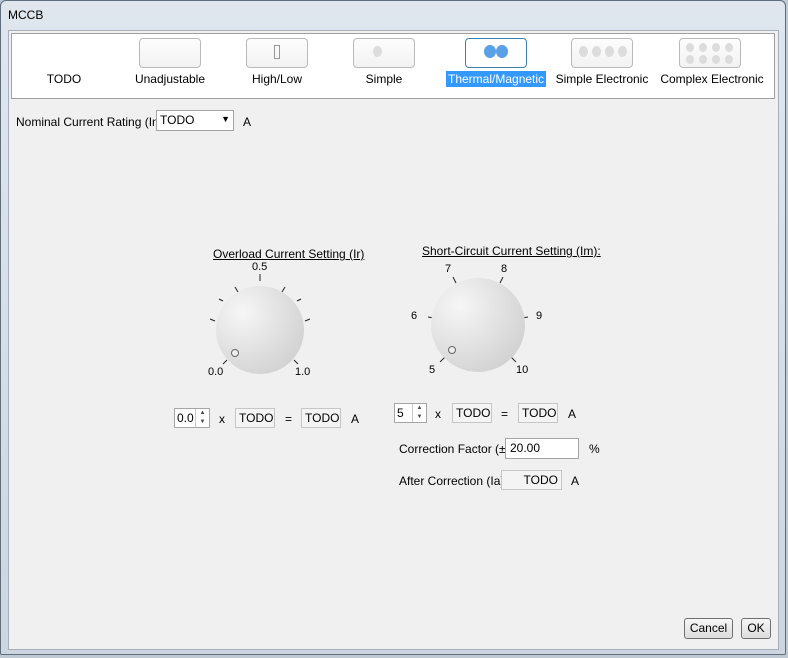 Image resolution: width=788 pixels, height=658 pixels. I want to click on overload-multiplier-spinner: 0.0 ▲ ▼, so click(192, 418).